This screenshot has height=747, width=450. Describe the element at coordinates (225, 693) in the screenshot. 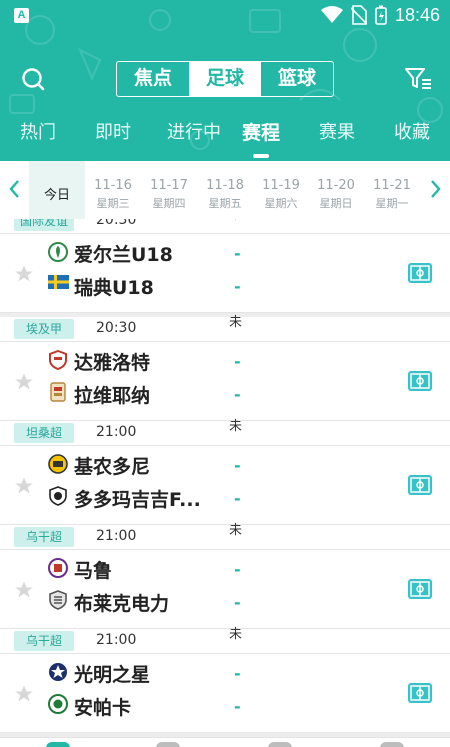

I see `match-row: 光明之星 - 安帕卡 -` at that location.